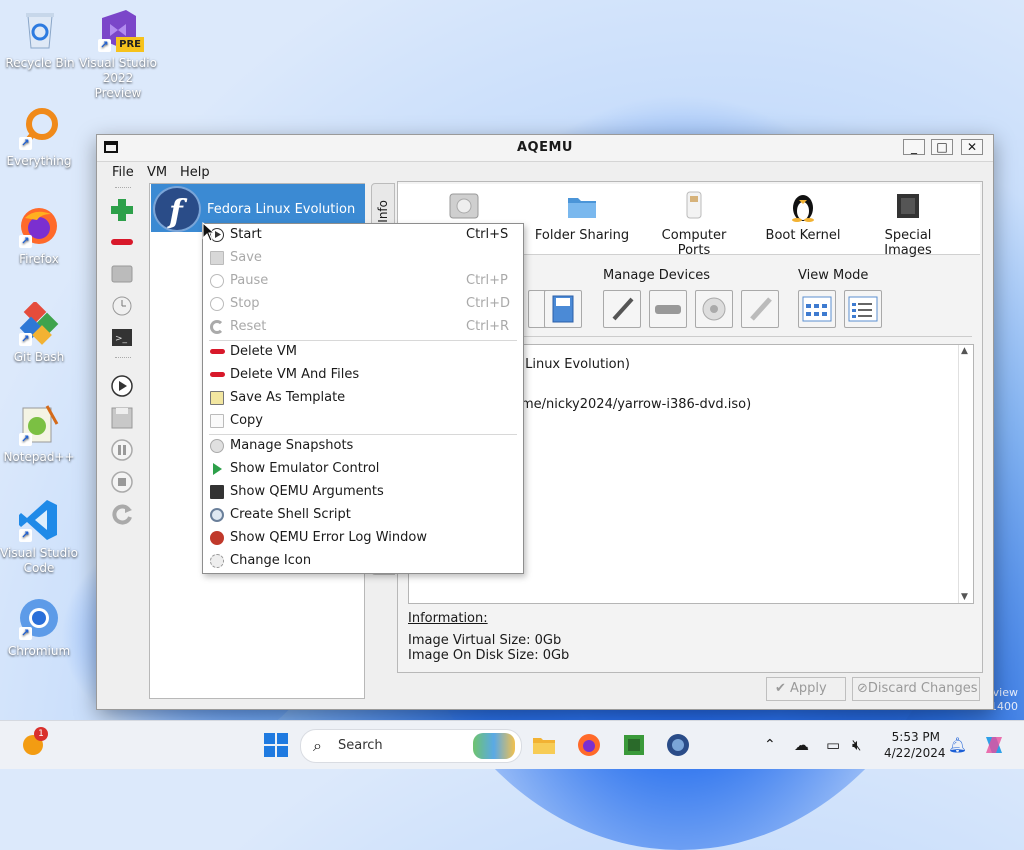 The height and width of the screenshot is (850, 1024). I want to click on menu-item-label: Copy, so click(246, 420).